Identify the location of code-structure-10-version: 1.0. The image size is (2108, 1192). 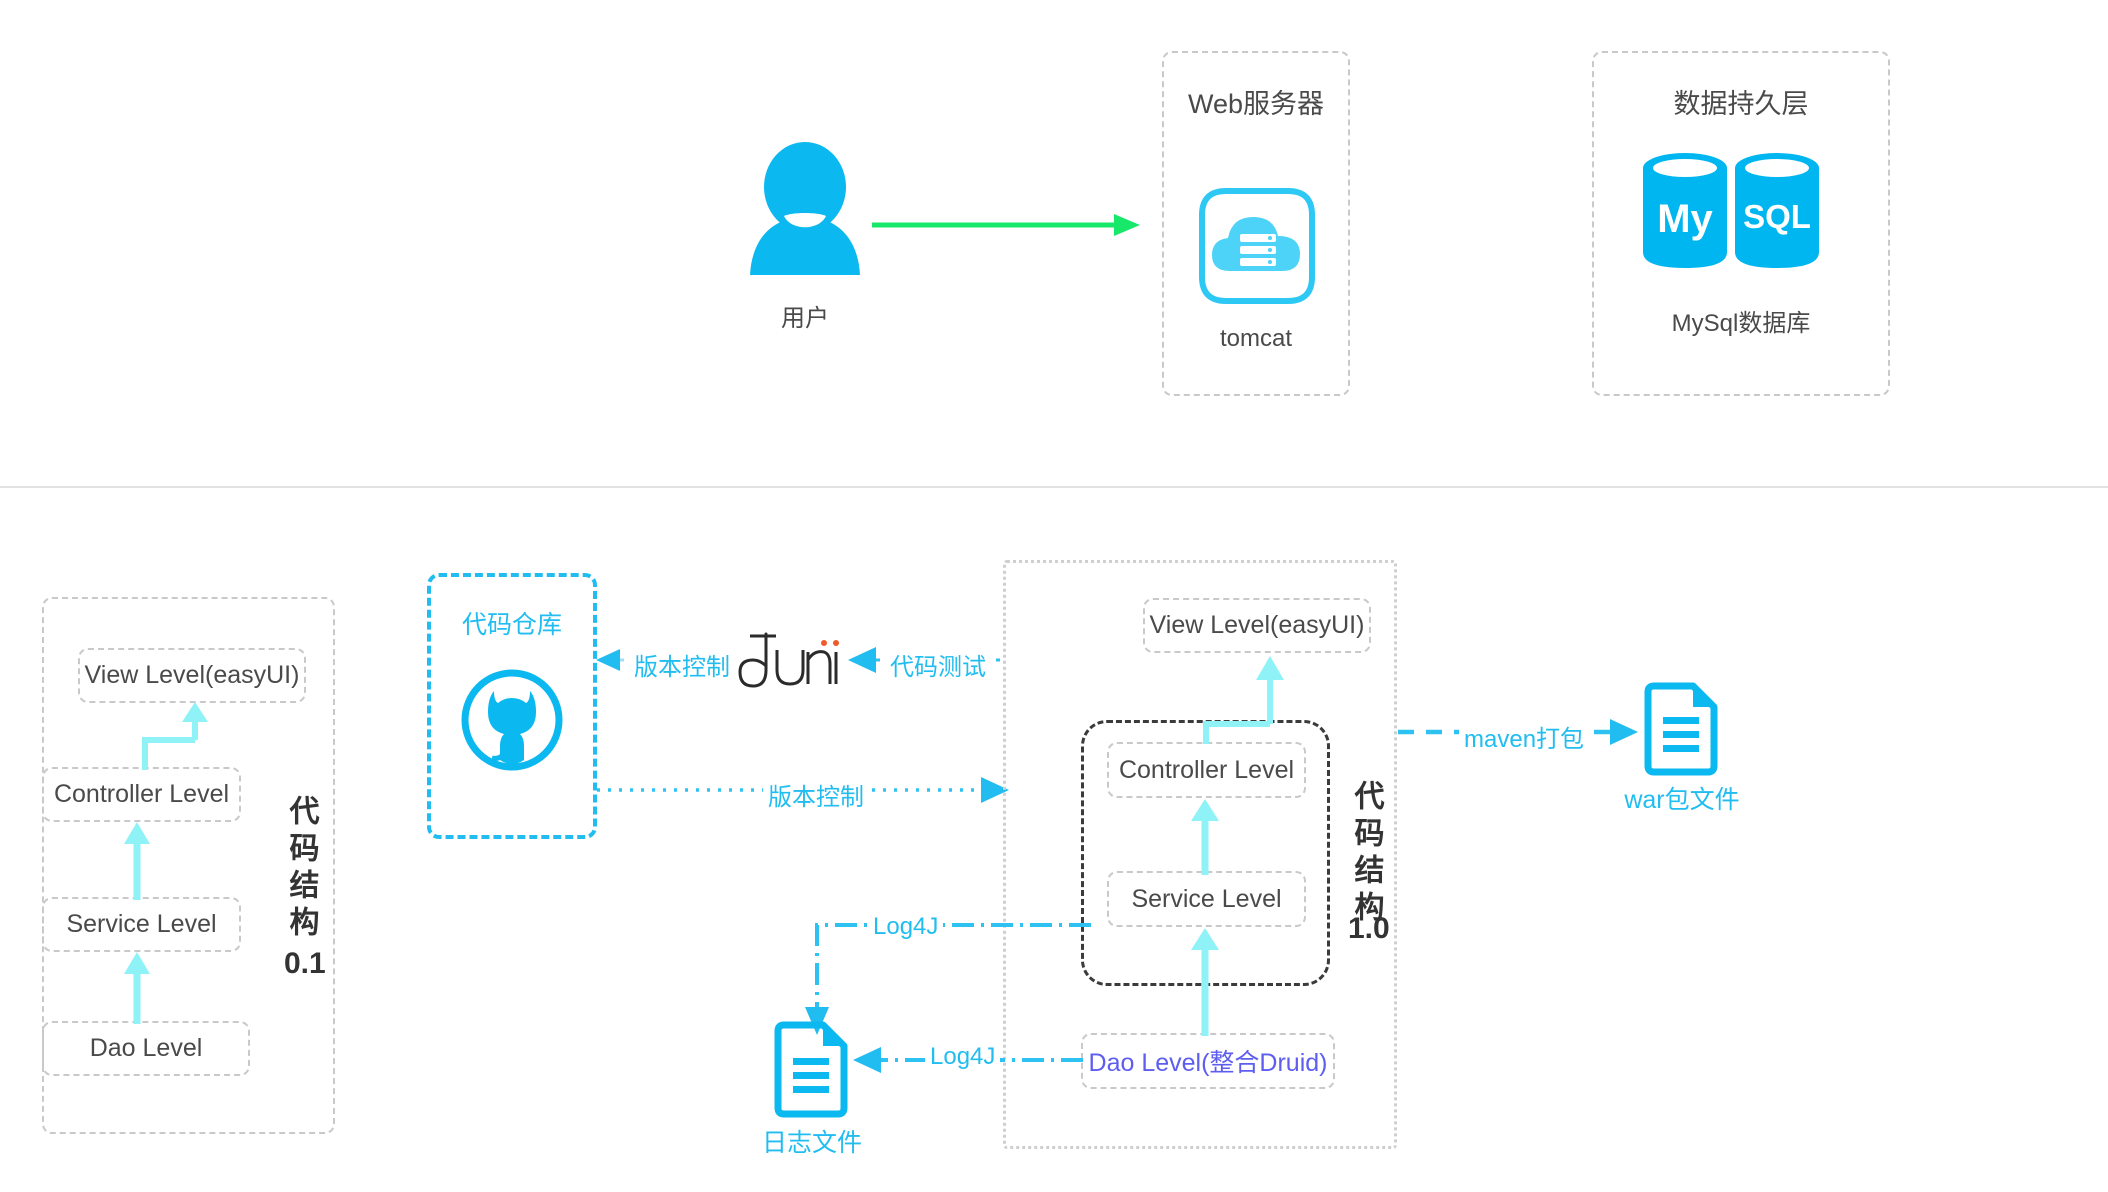
(1369, 928).